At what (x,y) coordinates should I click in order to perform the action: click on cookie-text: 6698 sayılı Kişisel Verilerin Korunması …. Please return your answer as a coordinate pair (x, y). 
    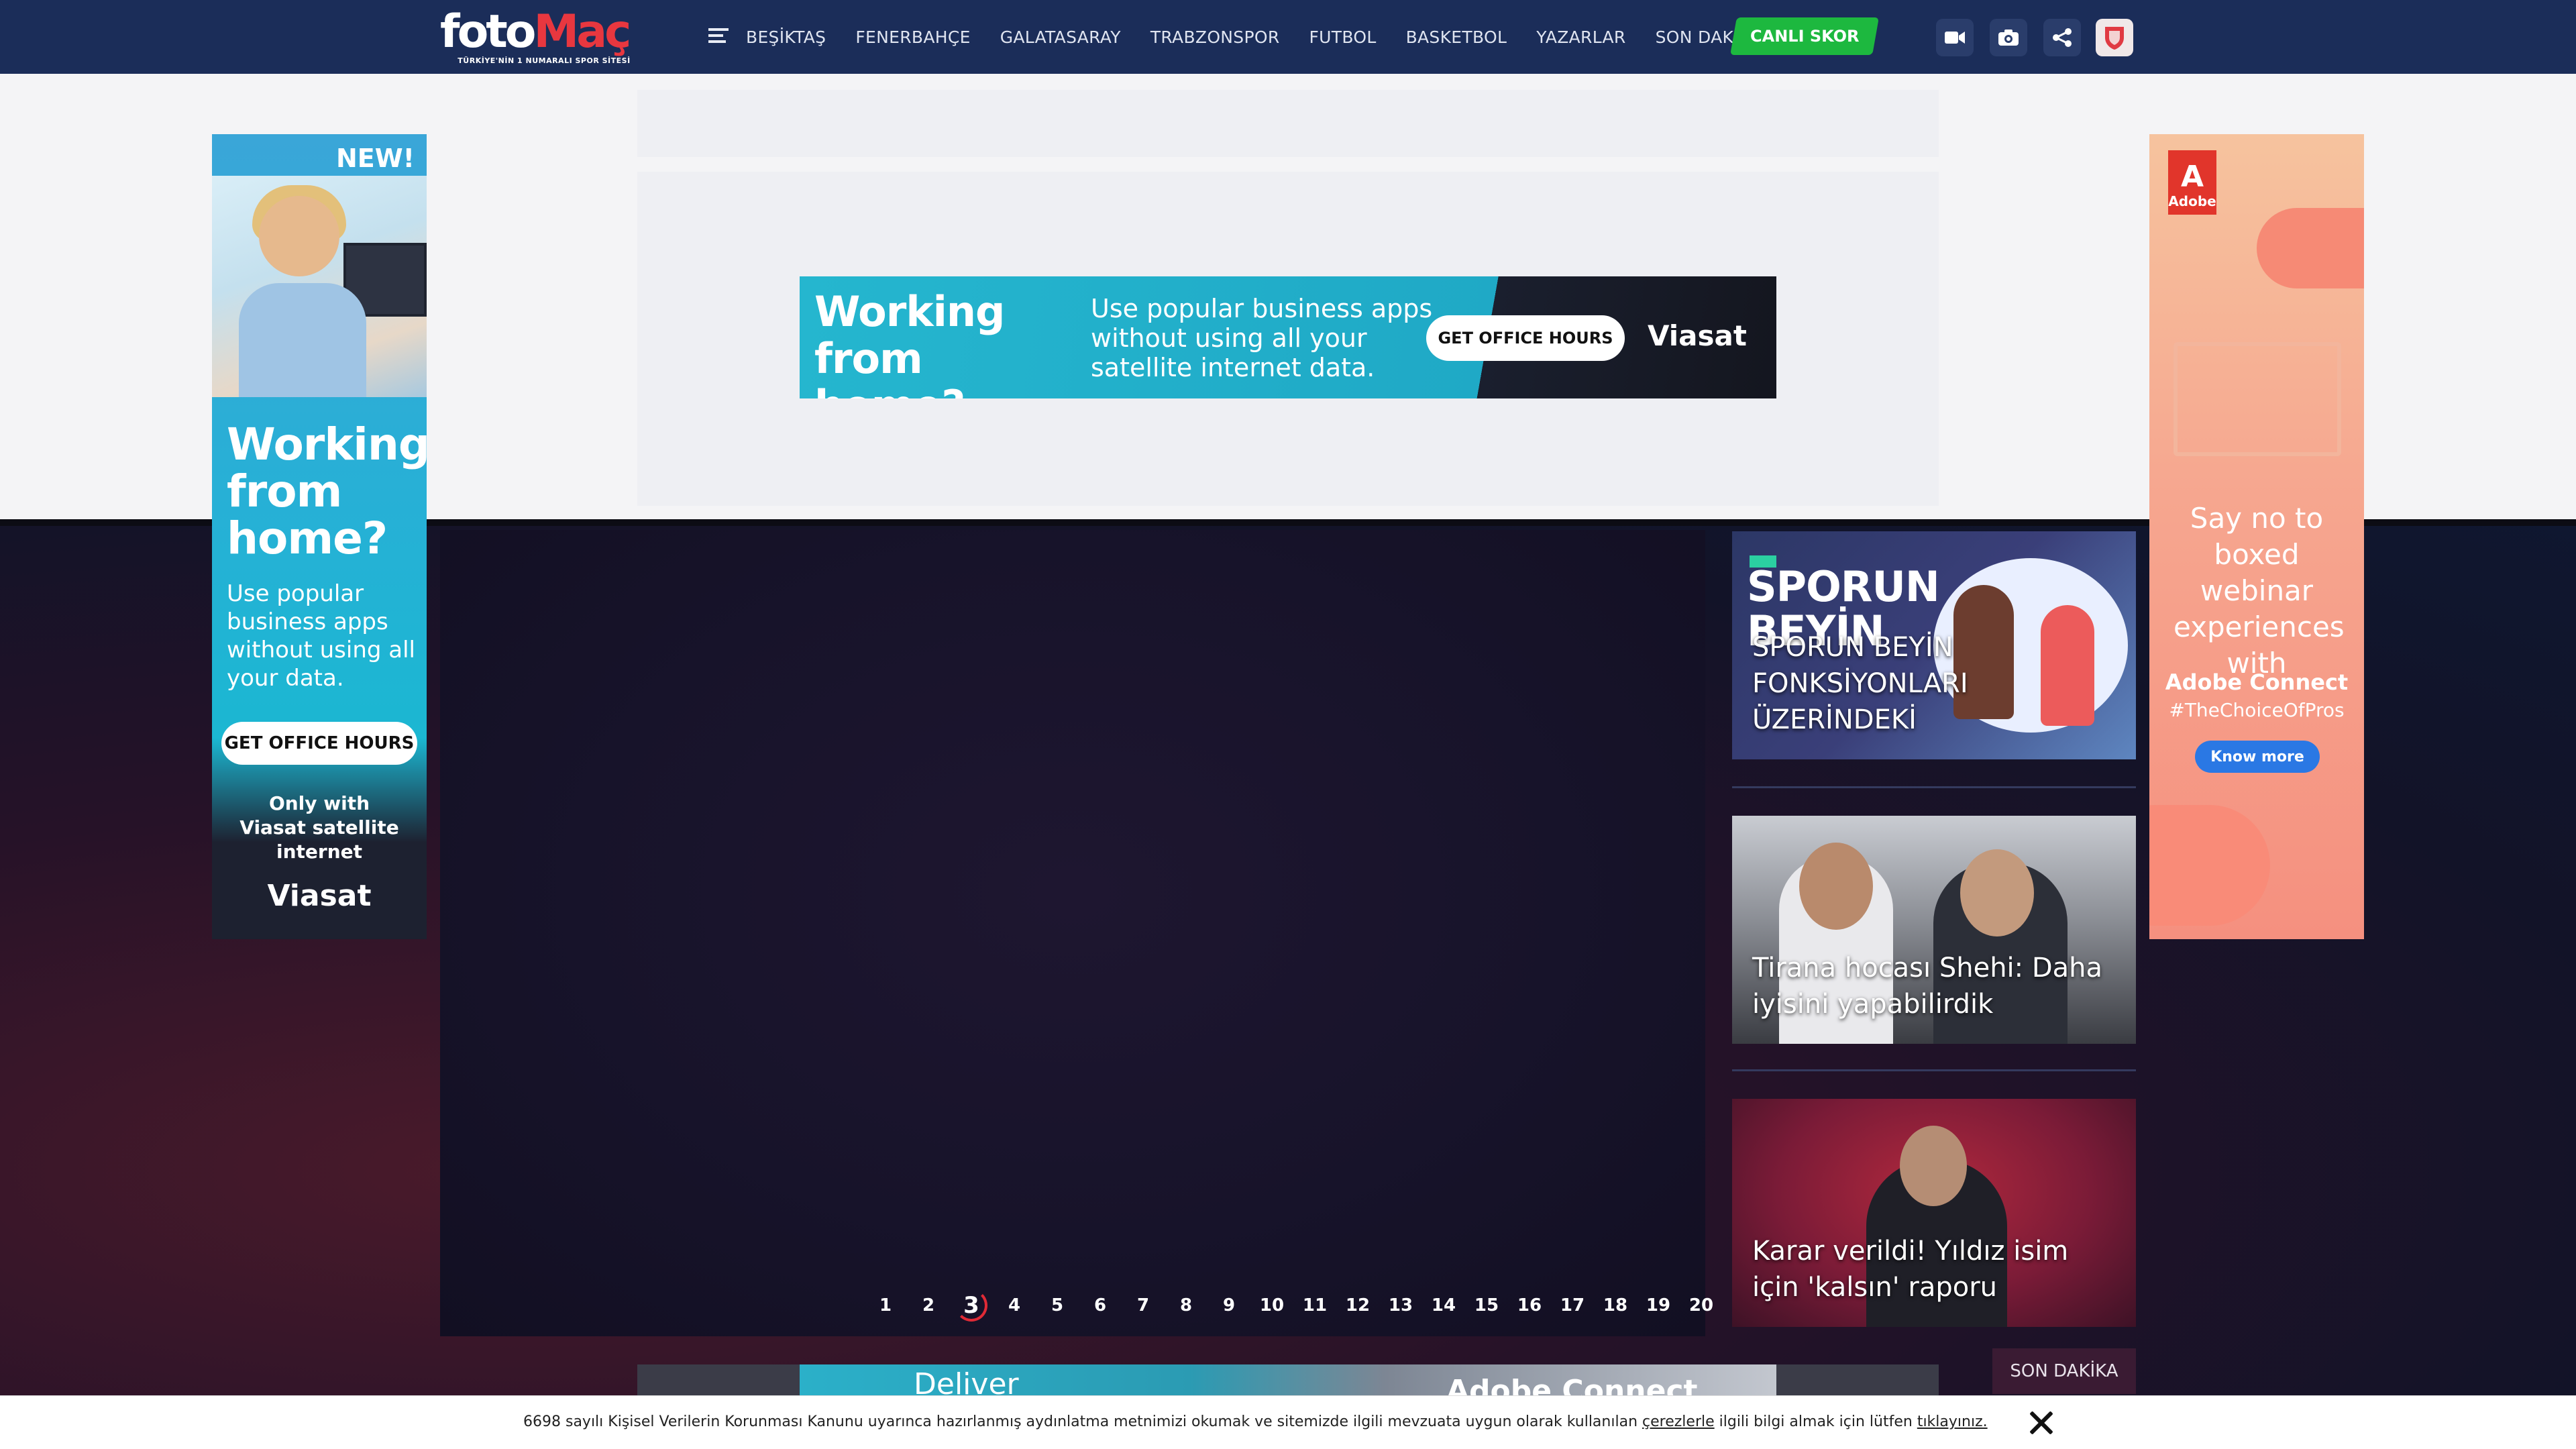
    Looking at the image, I should click on (1255, 1421).